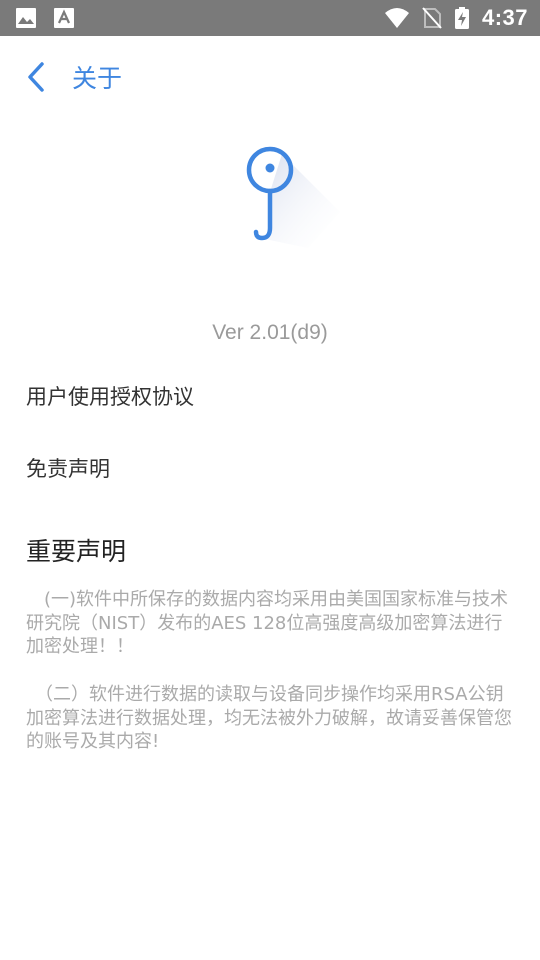  What do you see at coordinates (397, 18) in the screenshot?
I see `wifi-icon` at bounding box center [397, 18].